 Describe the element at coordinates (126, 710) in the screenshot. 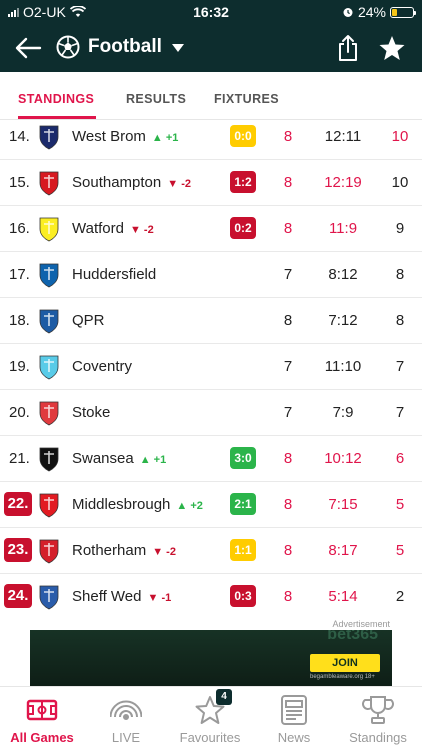

I see `live-broadcast-icon` at that location.